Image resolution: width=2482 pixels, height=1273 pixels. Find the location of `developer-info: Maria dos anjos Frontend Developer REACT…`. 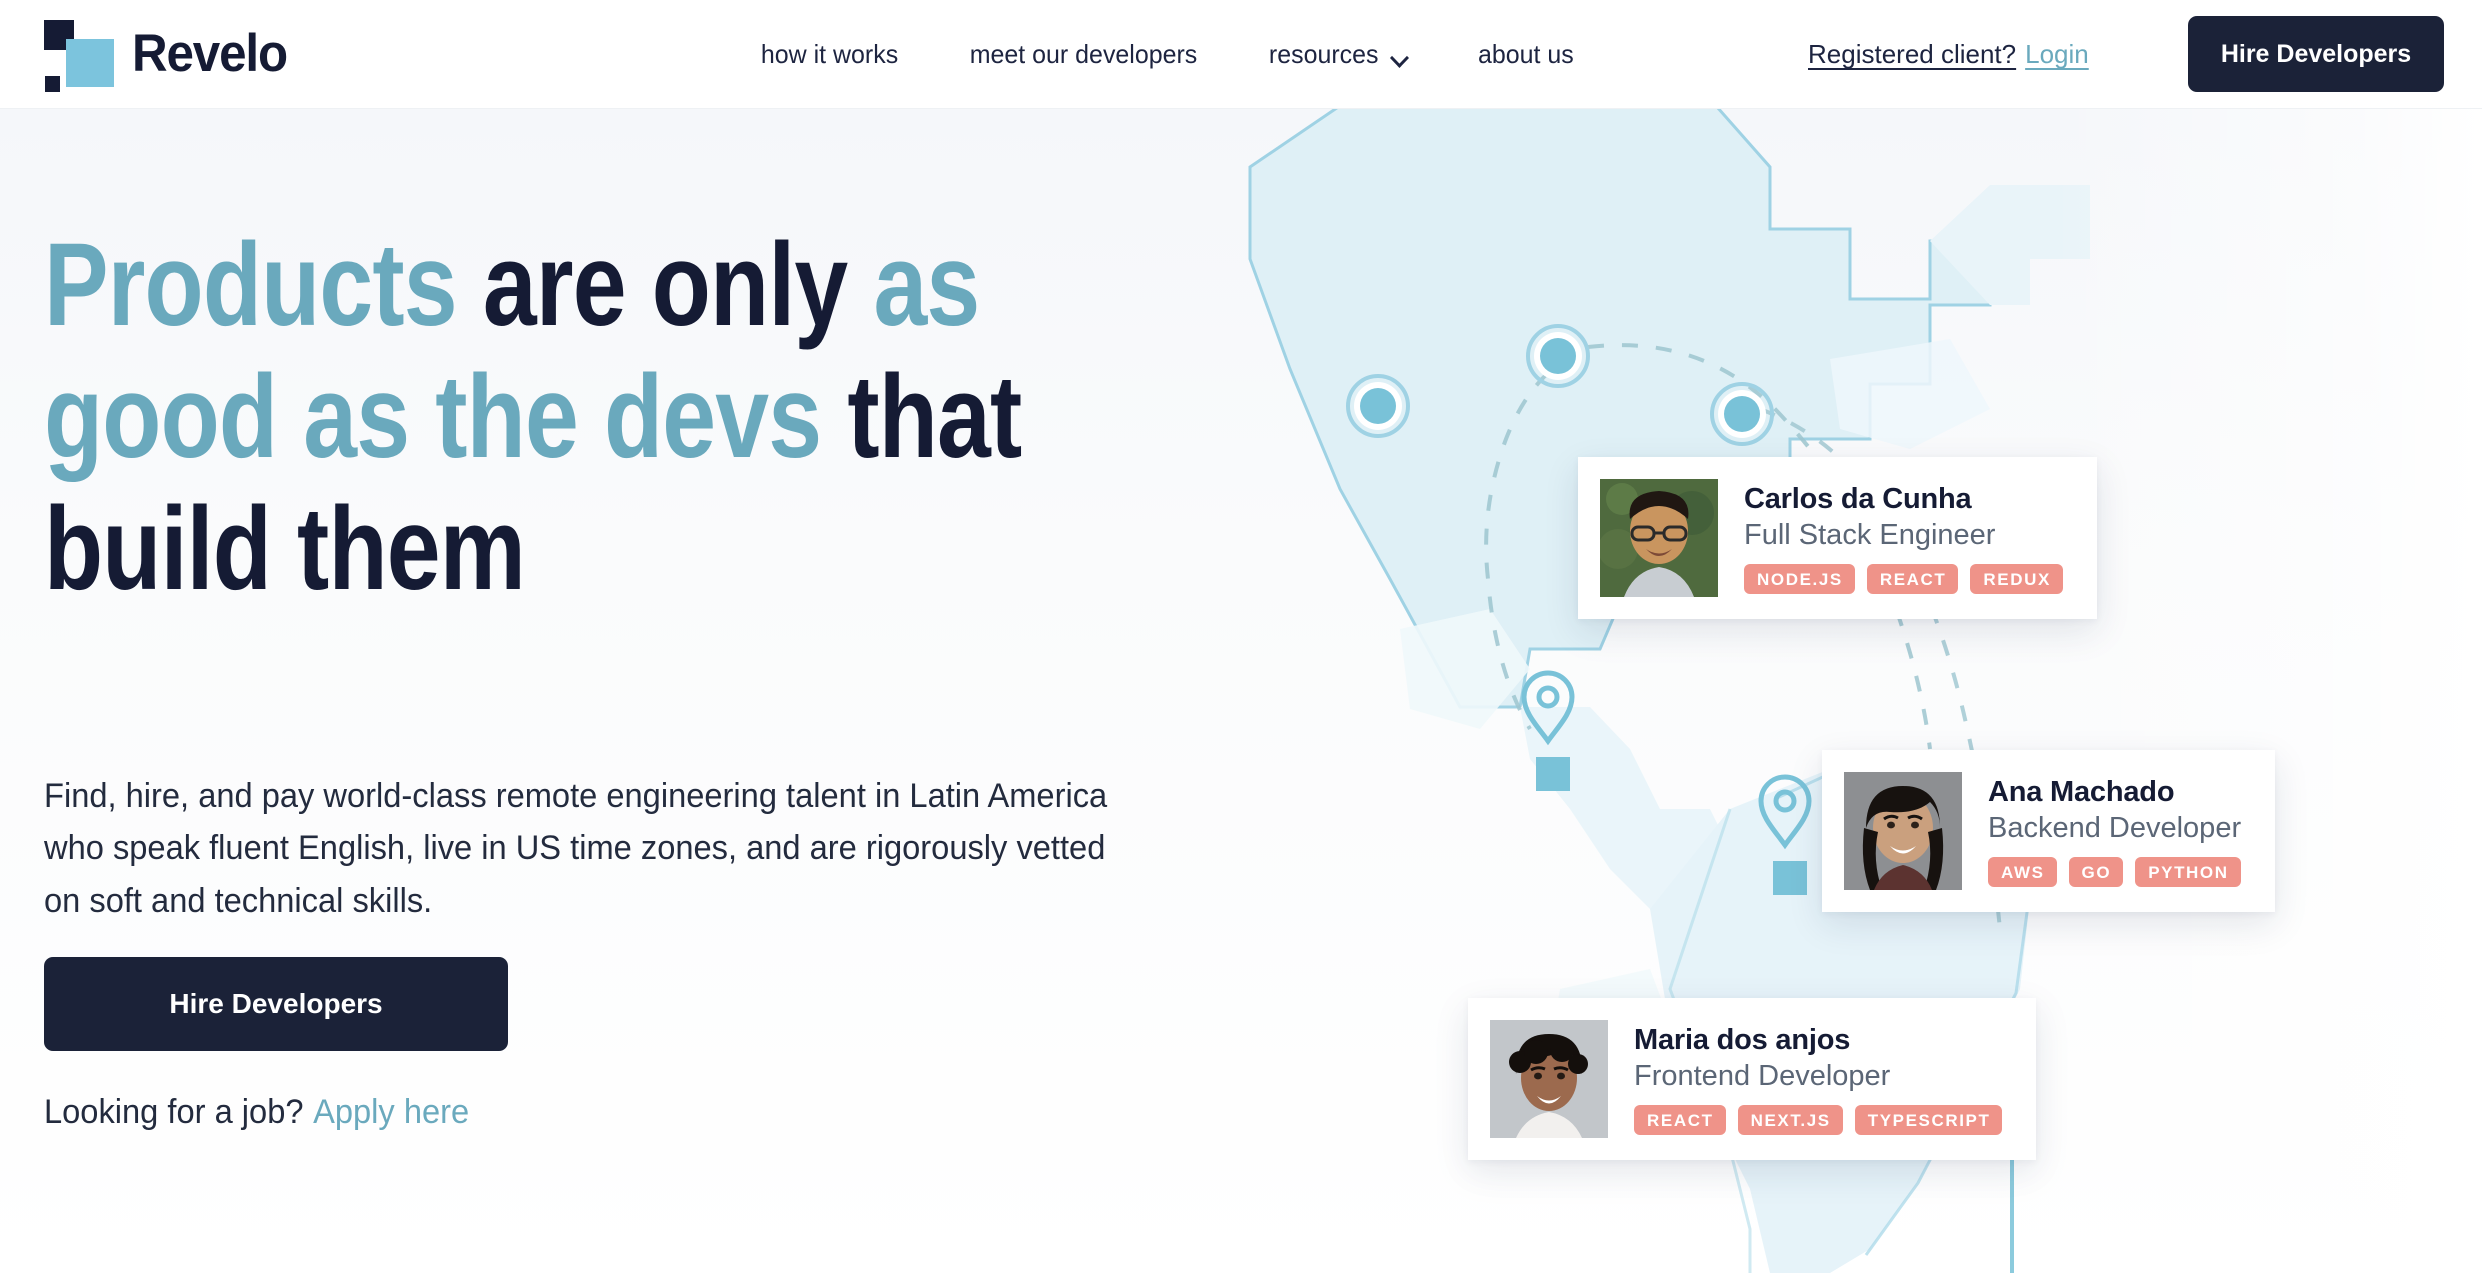

developer-info: Maria dos anjos Frontend Developer REACT… is located at coordinates (1818, 1079).